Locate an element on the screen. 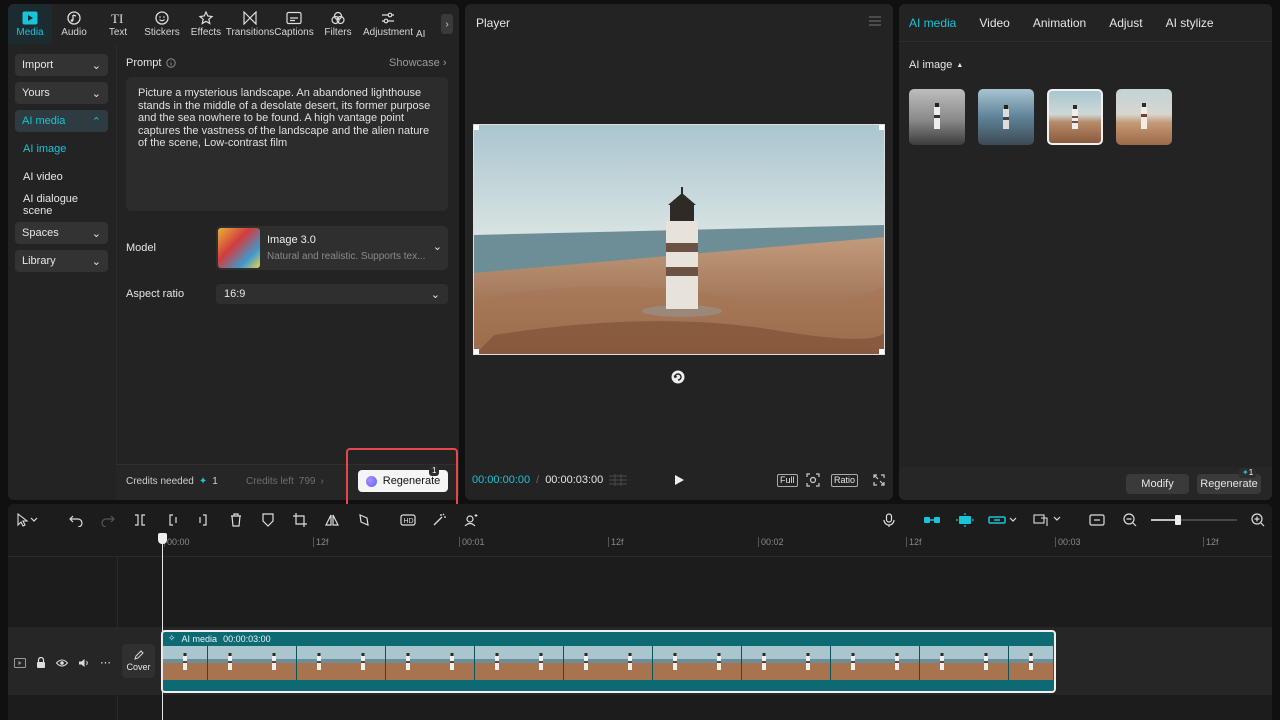 The width and height of the screenshot is (1280, 720). menu-icon is located at coordinates (875, 21).